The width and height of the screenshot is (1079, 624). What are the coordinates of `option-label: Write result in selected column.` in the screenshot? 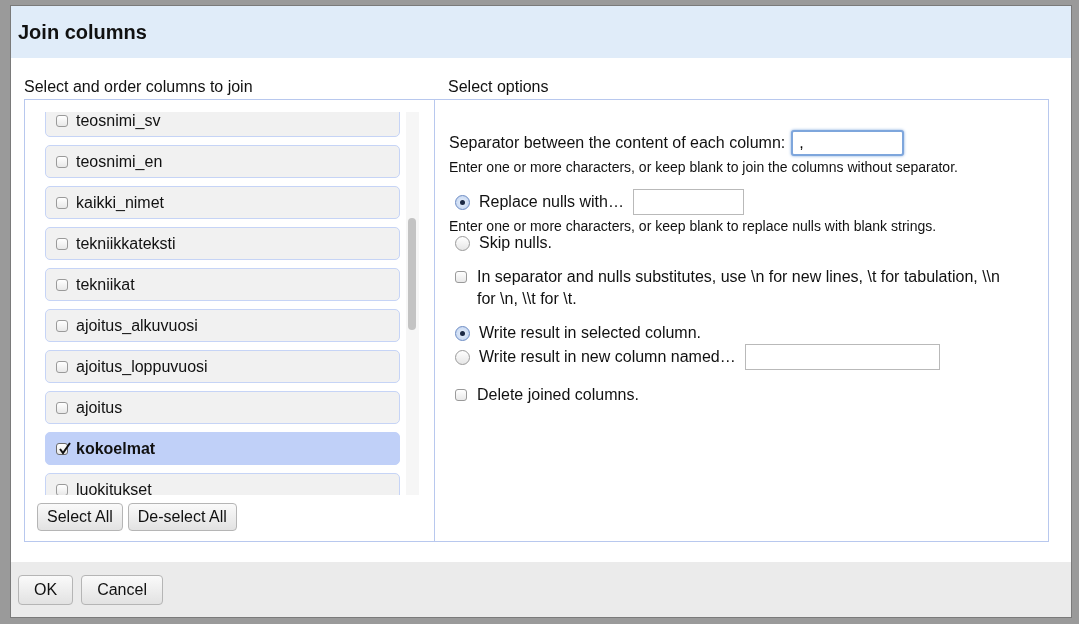 It's located at (590, 333).